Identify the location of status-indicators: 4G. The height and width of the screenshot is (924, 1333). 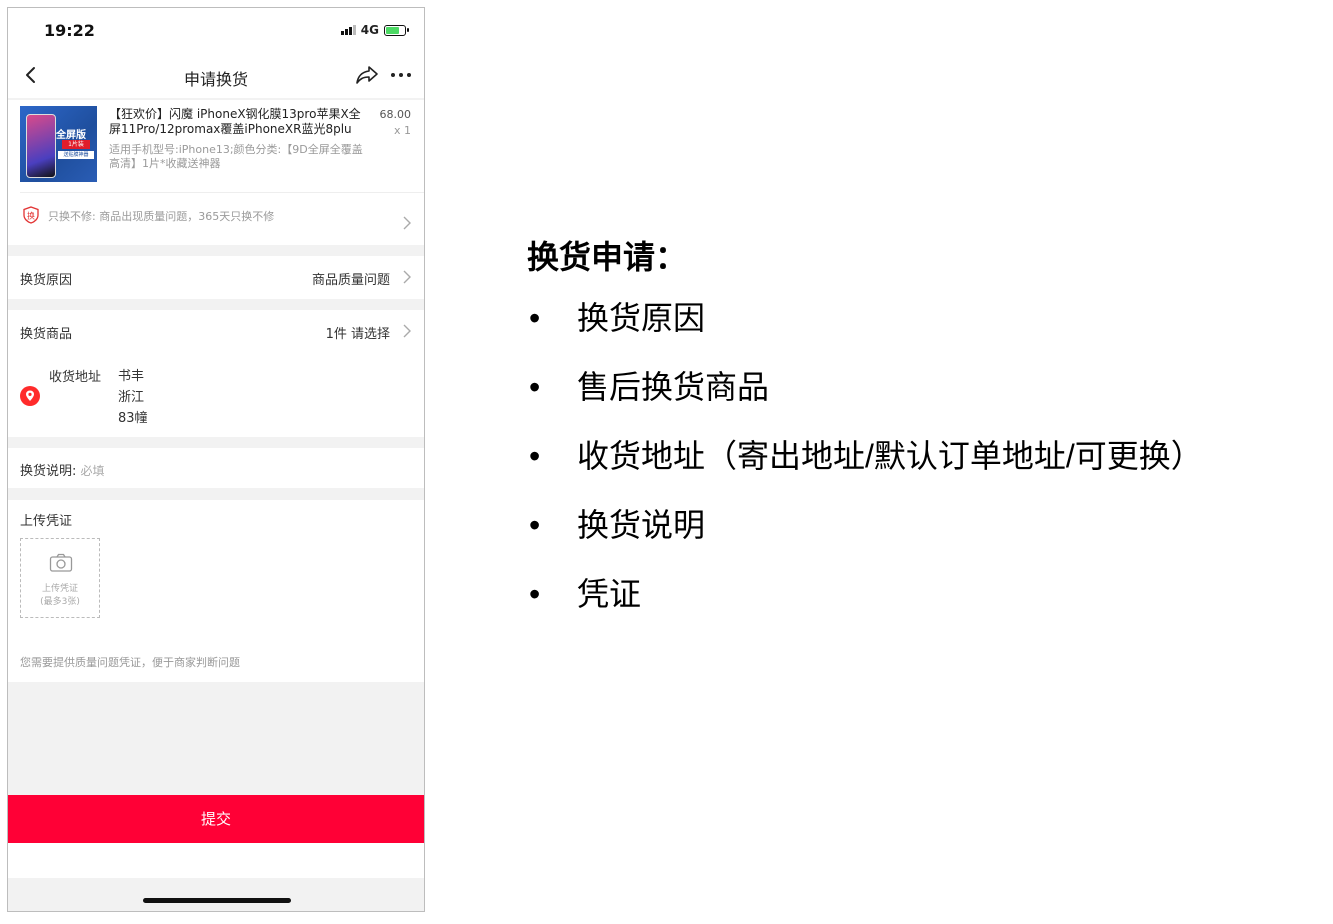
(374, 30).